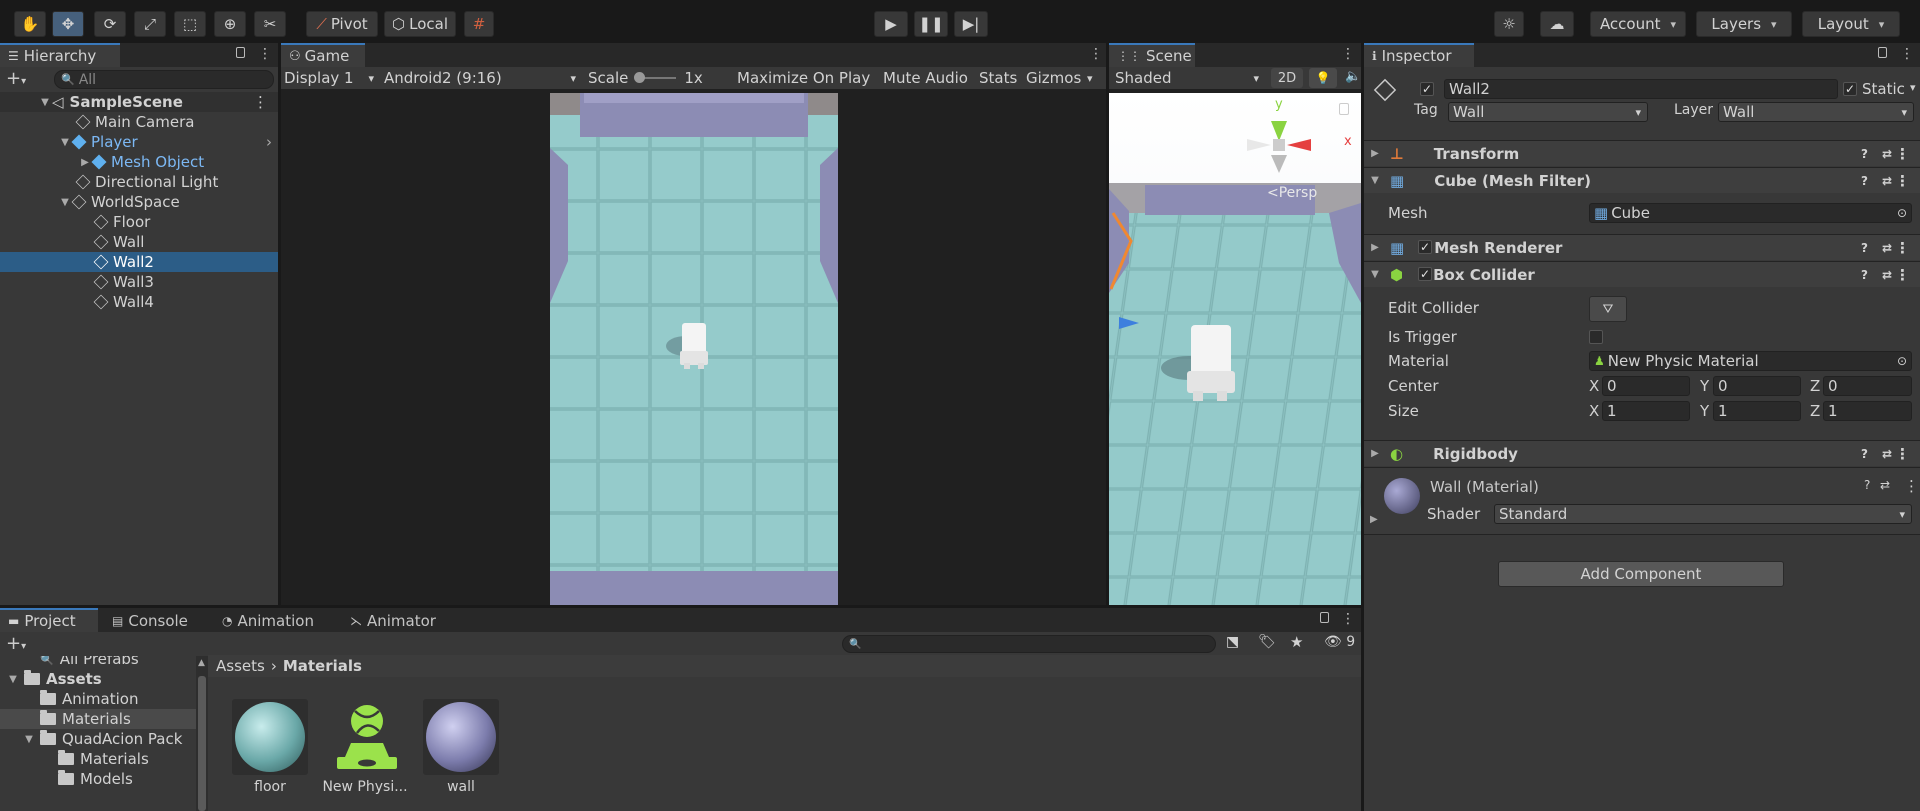 The image size is (1920, 811). I want to click on custom-tool-button: ✂, so click(270, 24).